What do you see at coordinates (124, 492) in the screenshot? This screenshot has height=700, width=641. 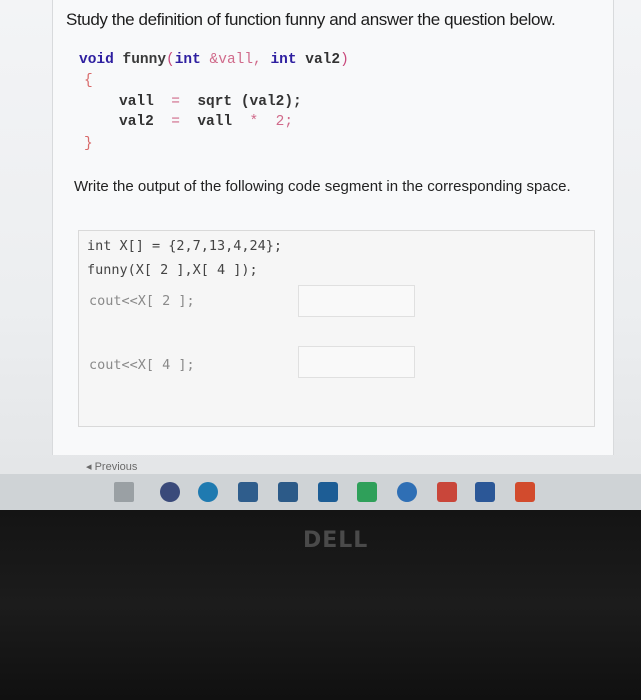 I see `task-view-icon` at bounding box center [124, 492].